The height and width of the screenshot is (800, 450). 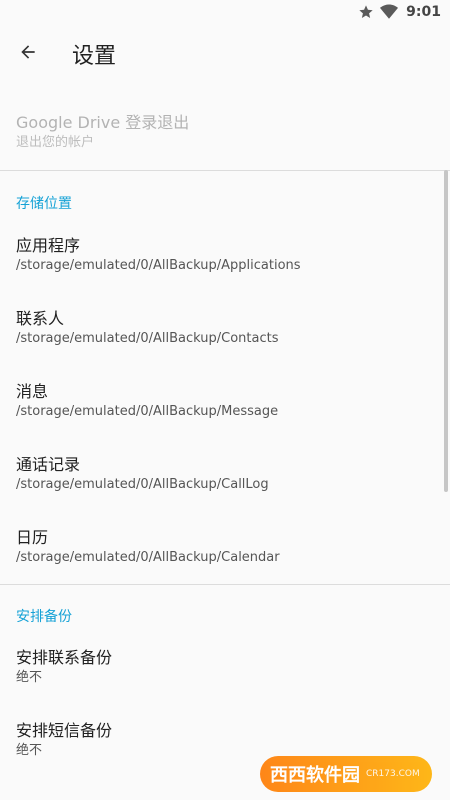 What do you see at coordinates (44, 617) in the screenshot?
I see `schedule-category-header: 安排备份` at bounding box center [44, 617].